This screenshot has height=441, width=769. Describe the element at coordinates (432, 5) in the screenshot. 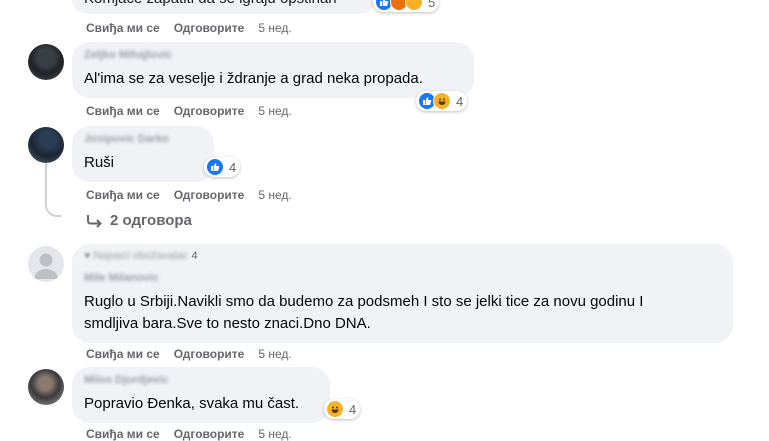

I see `reaction-count: 5` at that location.